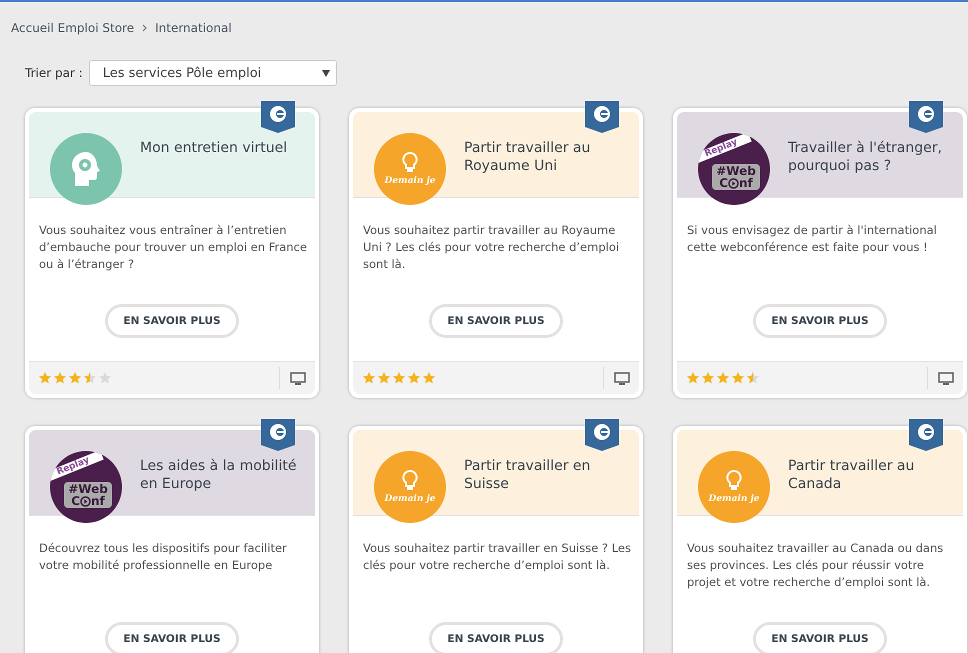 The image size is (968, 653). I want to click on card-description: Si vous envisagez de partir à l'international cette webconférence est faite pour vous !, so click(812, 239).